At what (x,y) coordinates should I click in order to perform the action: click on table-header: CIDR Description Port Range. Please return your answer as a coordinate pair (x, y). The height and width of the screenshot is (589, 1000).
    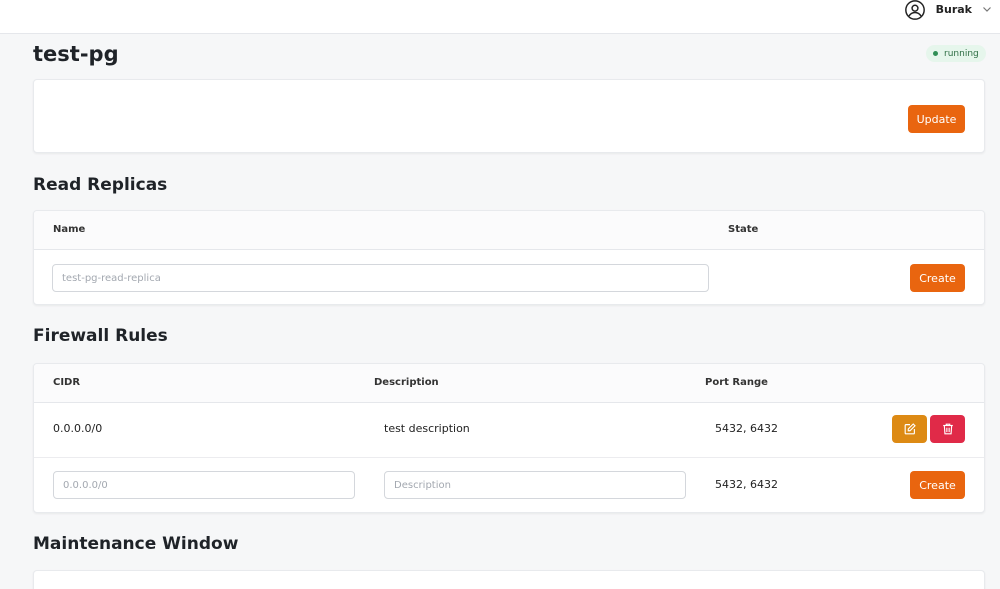
    Looking at the image, I should click on (509, 383).